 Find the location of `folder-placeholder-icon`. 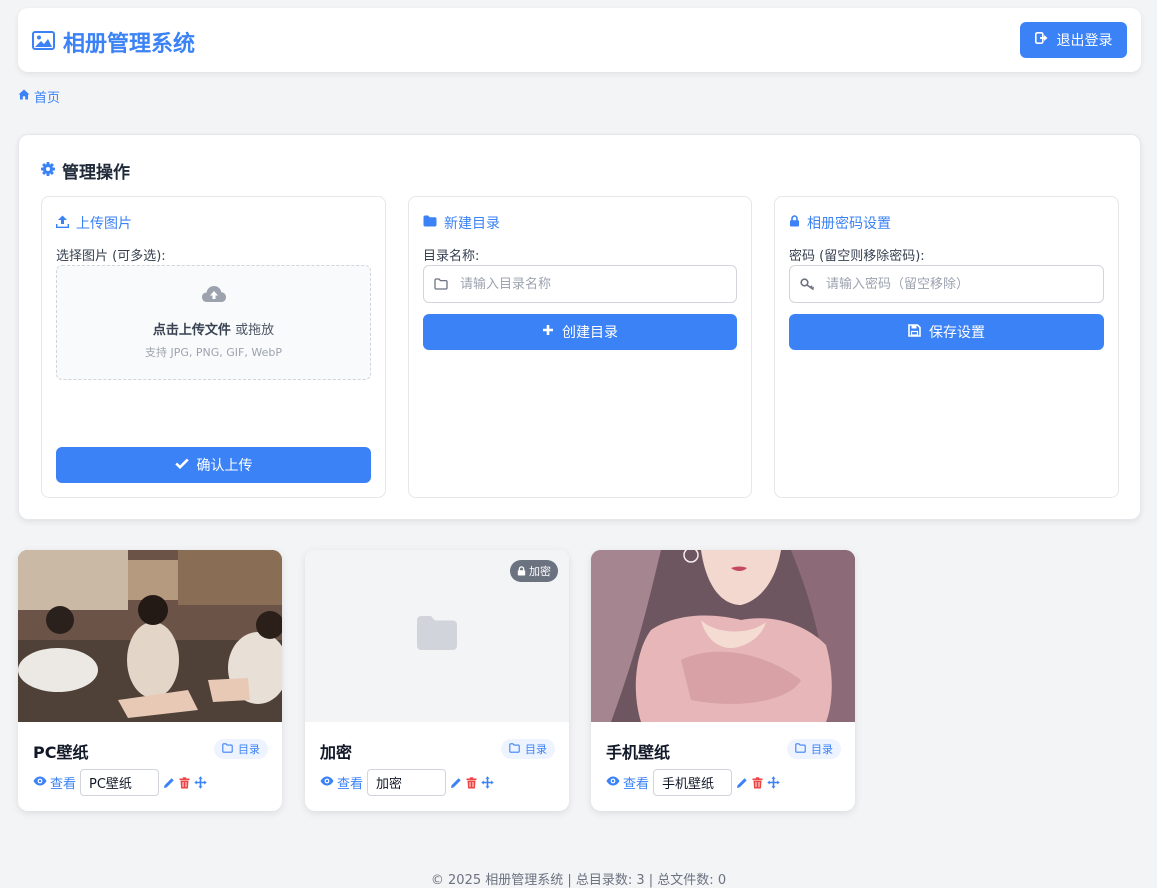

folder-placeholder-icon is located at coordinates (437, 633).